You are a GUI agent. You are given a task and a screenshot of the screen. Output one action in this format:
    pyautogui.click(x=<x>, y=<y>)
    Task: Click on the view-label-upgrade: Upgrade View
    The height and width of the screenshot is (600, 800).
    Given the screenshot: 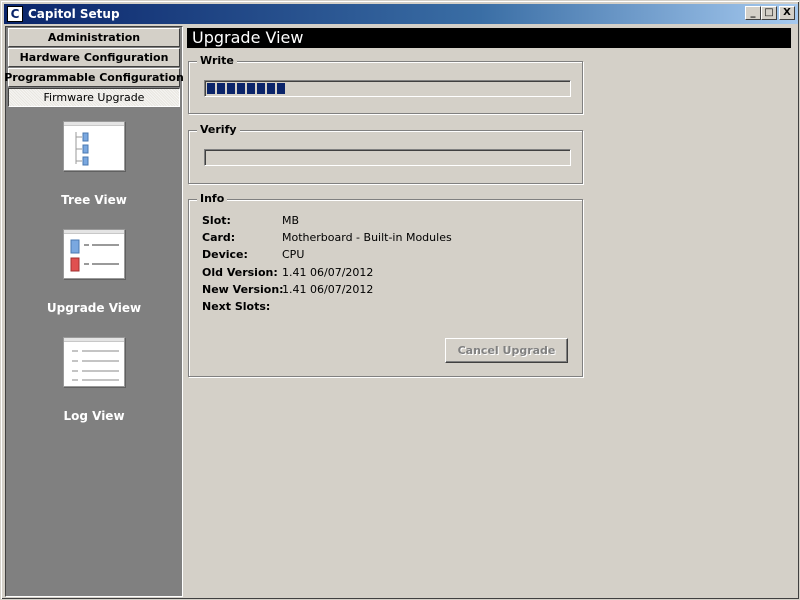 What is the action you would take?
    pyautogui.click(x=94, y=308)
    